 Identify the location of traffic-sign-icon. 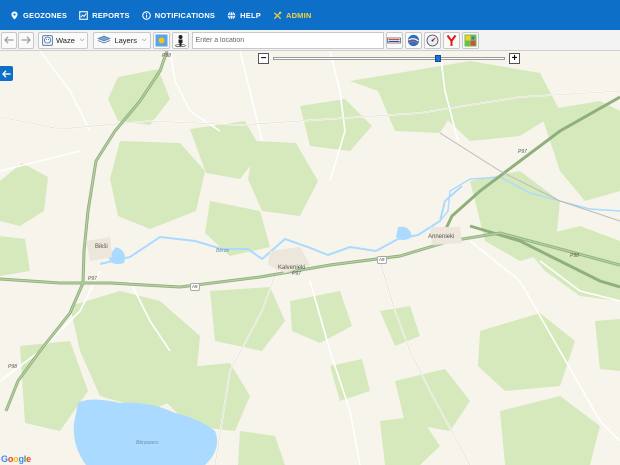
(394, 40).